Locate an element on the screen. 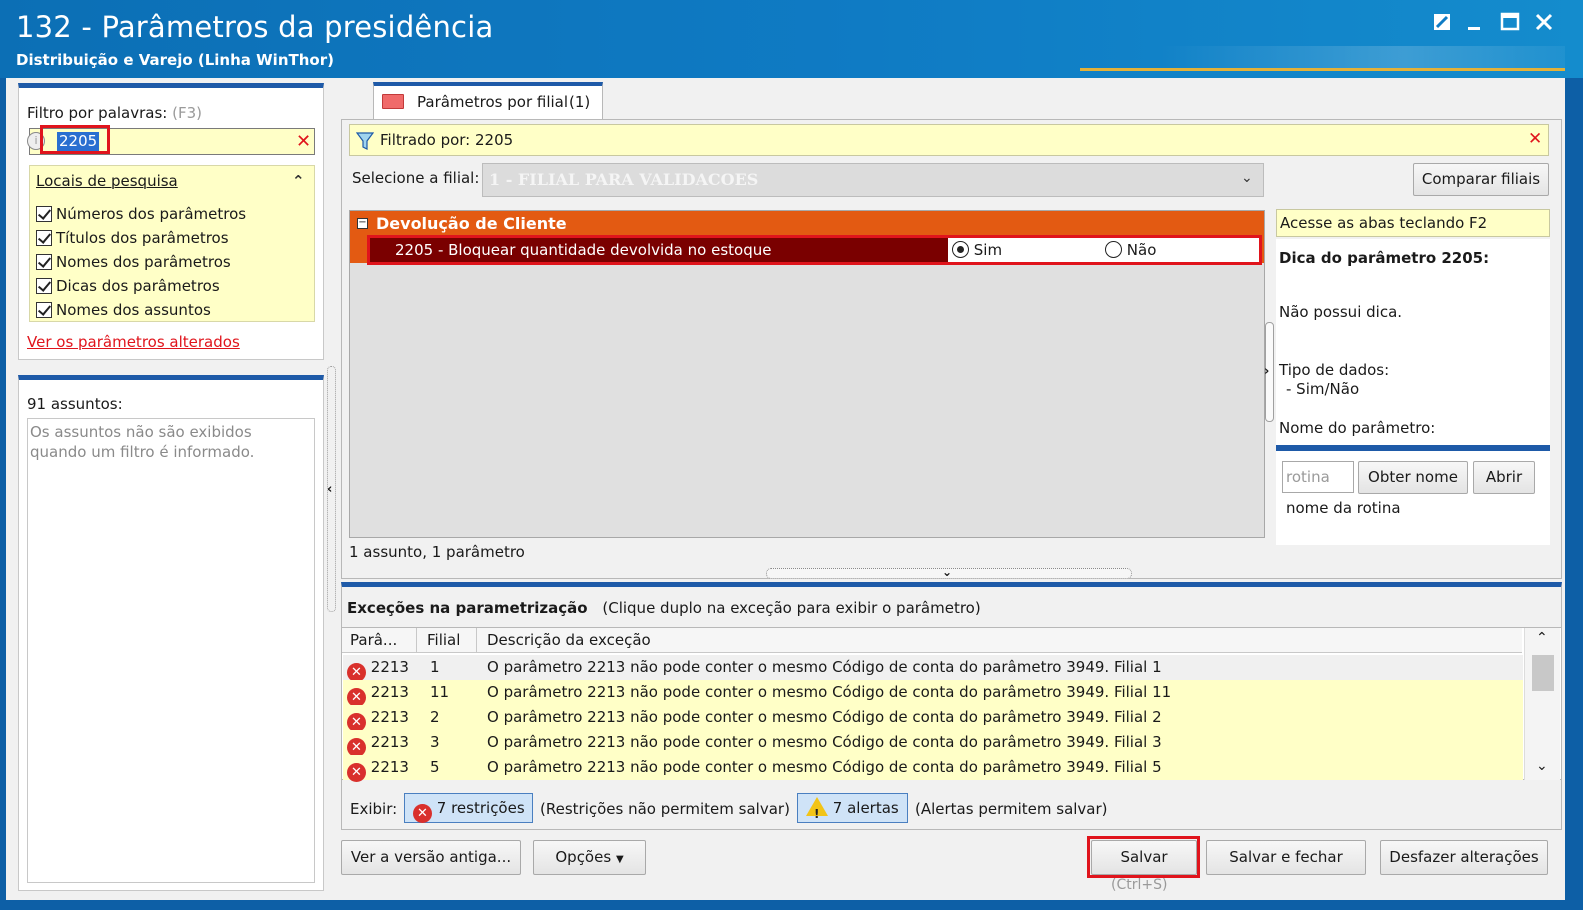  subjects-count: 91 assuntos: is located at coordinates (75, 404).